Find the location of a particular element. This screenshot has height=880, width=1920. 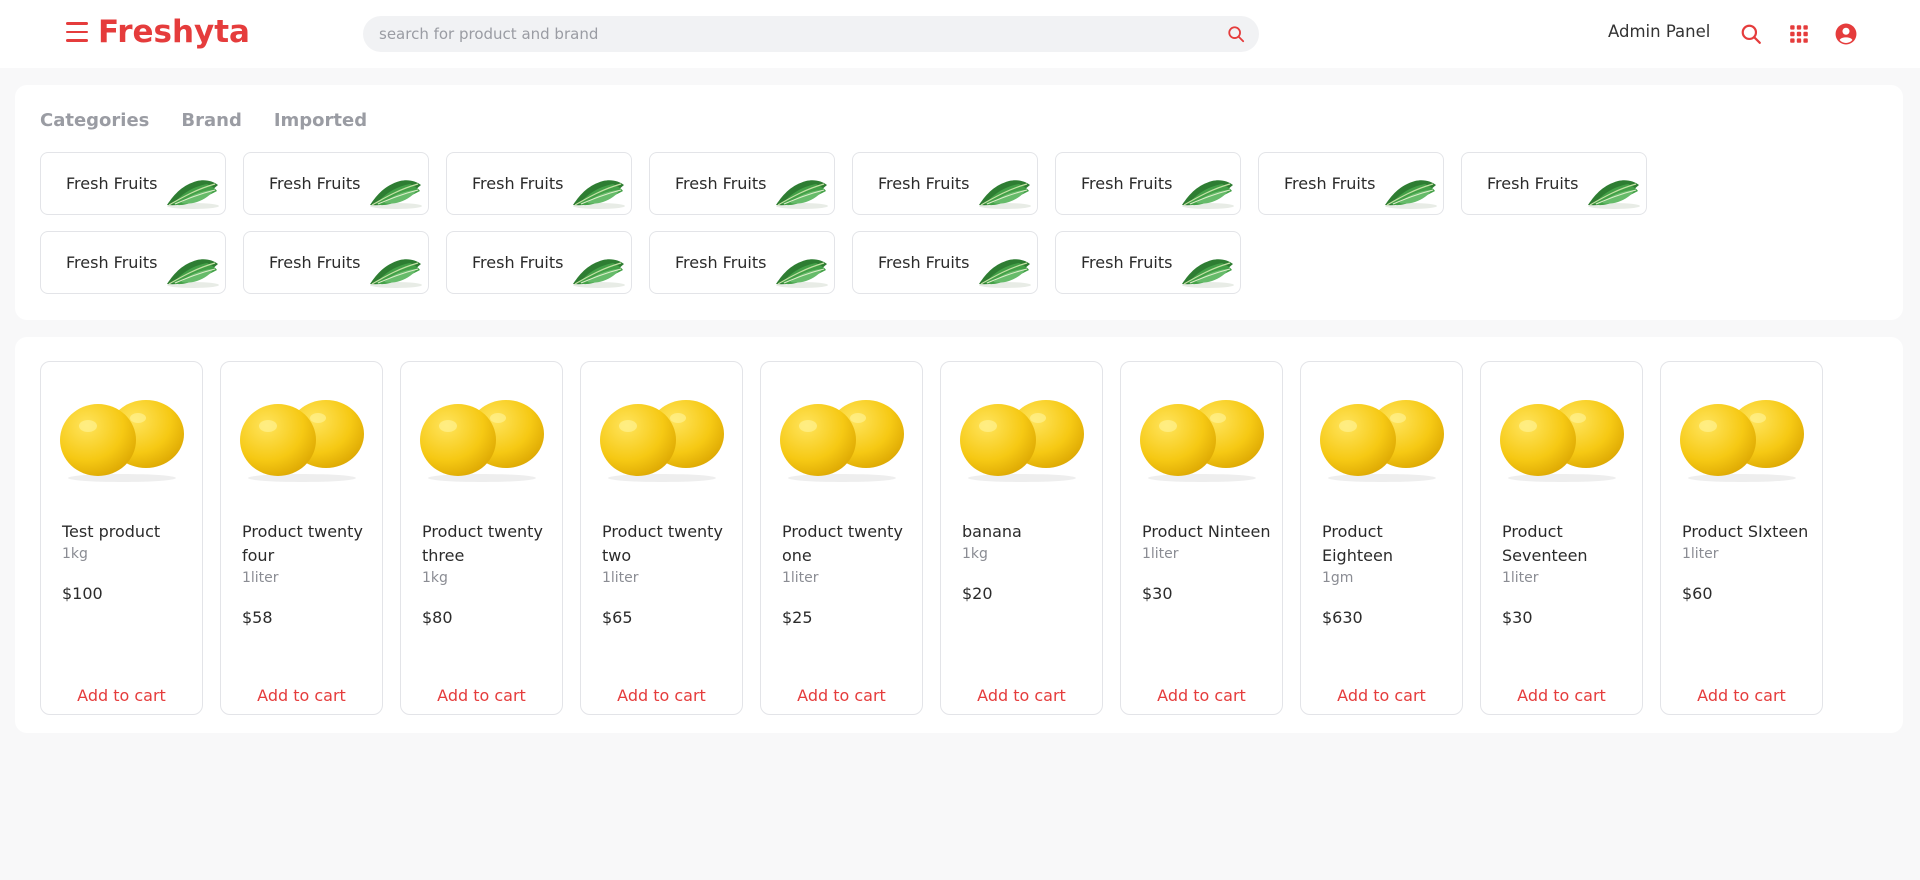

product-price: $80 is located at coordinates (437, 617).